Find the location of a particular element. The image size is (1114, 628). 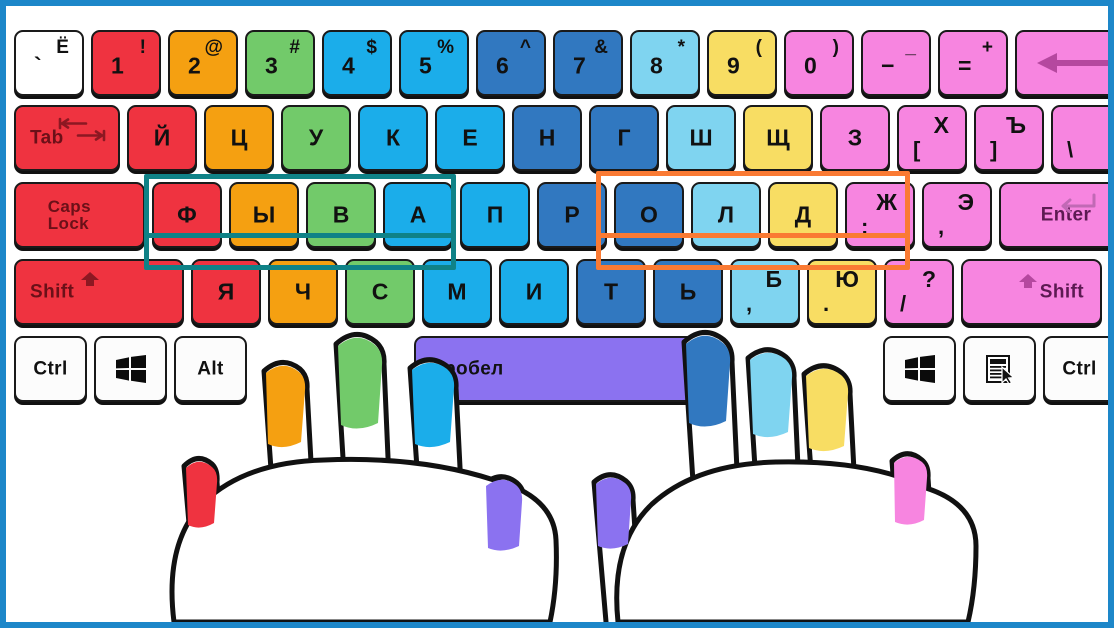

key-key-ya: Я is located at coordinates (226, 292).